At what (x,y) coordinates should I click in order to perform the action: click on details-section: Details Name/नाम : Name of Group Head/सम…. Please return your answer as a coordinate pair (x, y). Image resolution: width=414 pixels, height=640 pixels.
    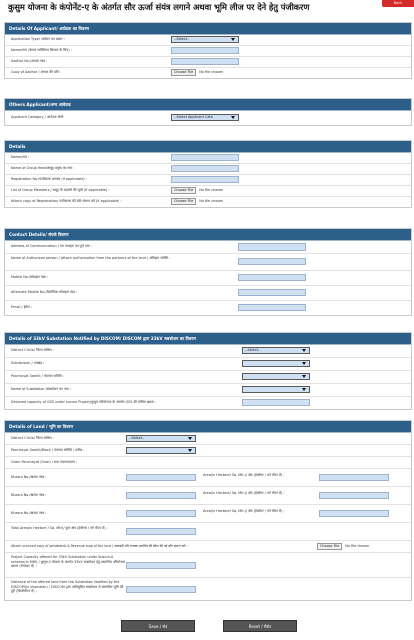
    Looking at the image, I should click on (208, 174).